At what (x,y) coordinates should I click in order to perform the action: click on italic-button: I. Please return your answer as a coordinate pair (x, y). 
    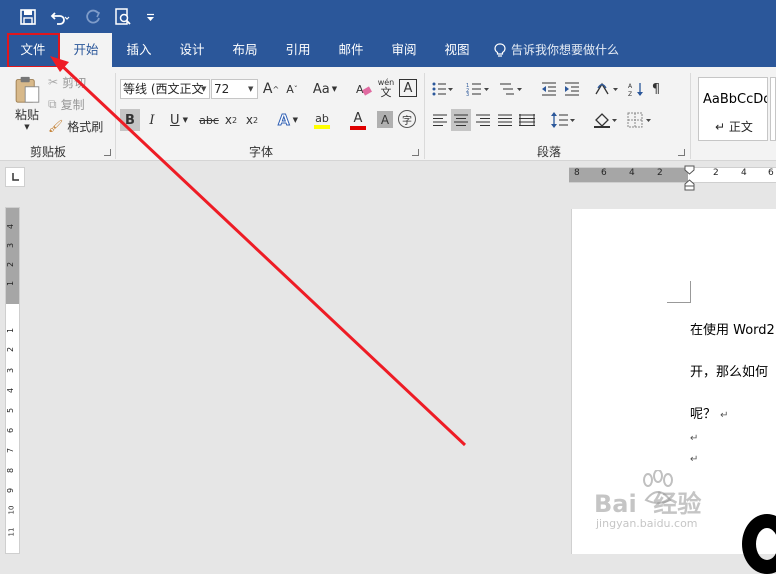
    Looking at the image, I should click on (152, 120).